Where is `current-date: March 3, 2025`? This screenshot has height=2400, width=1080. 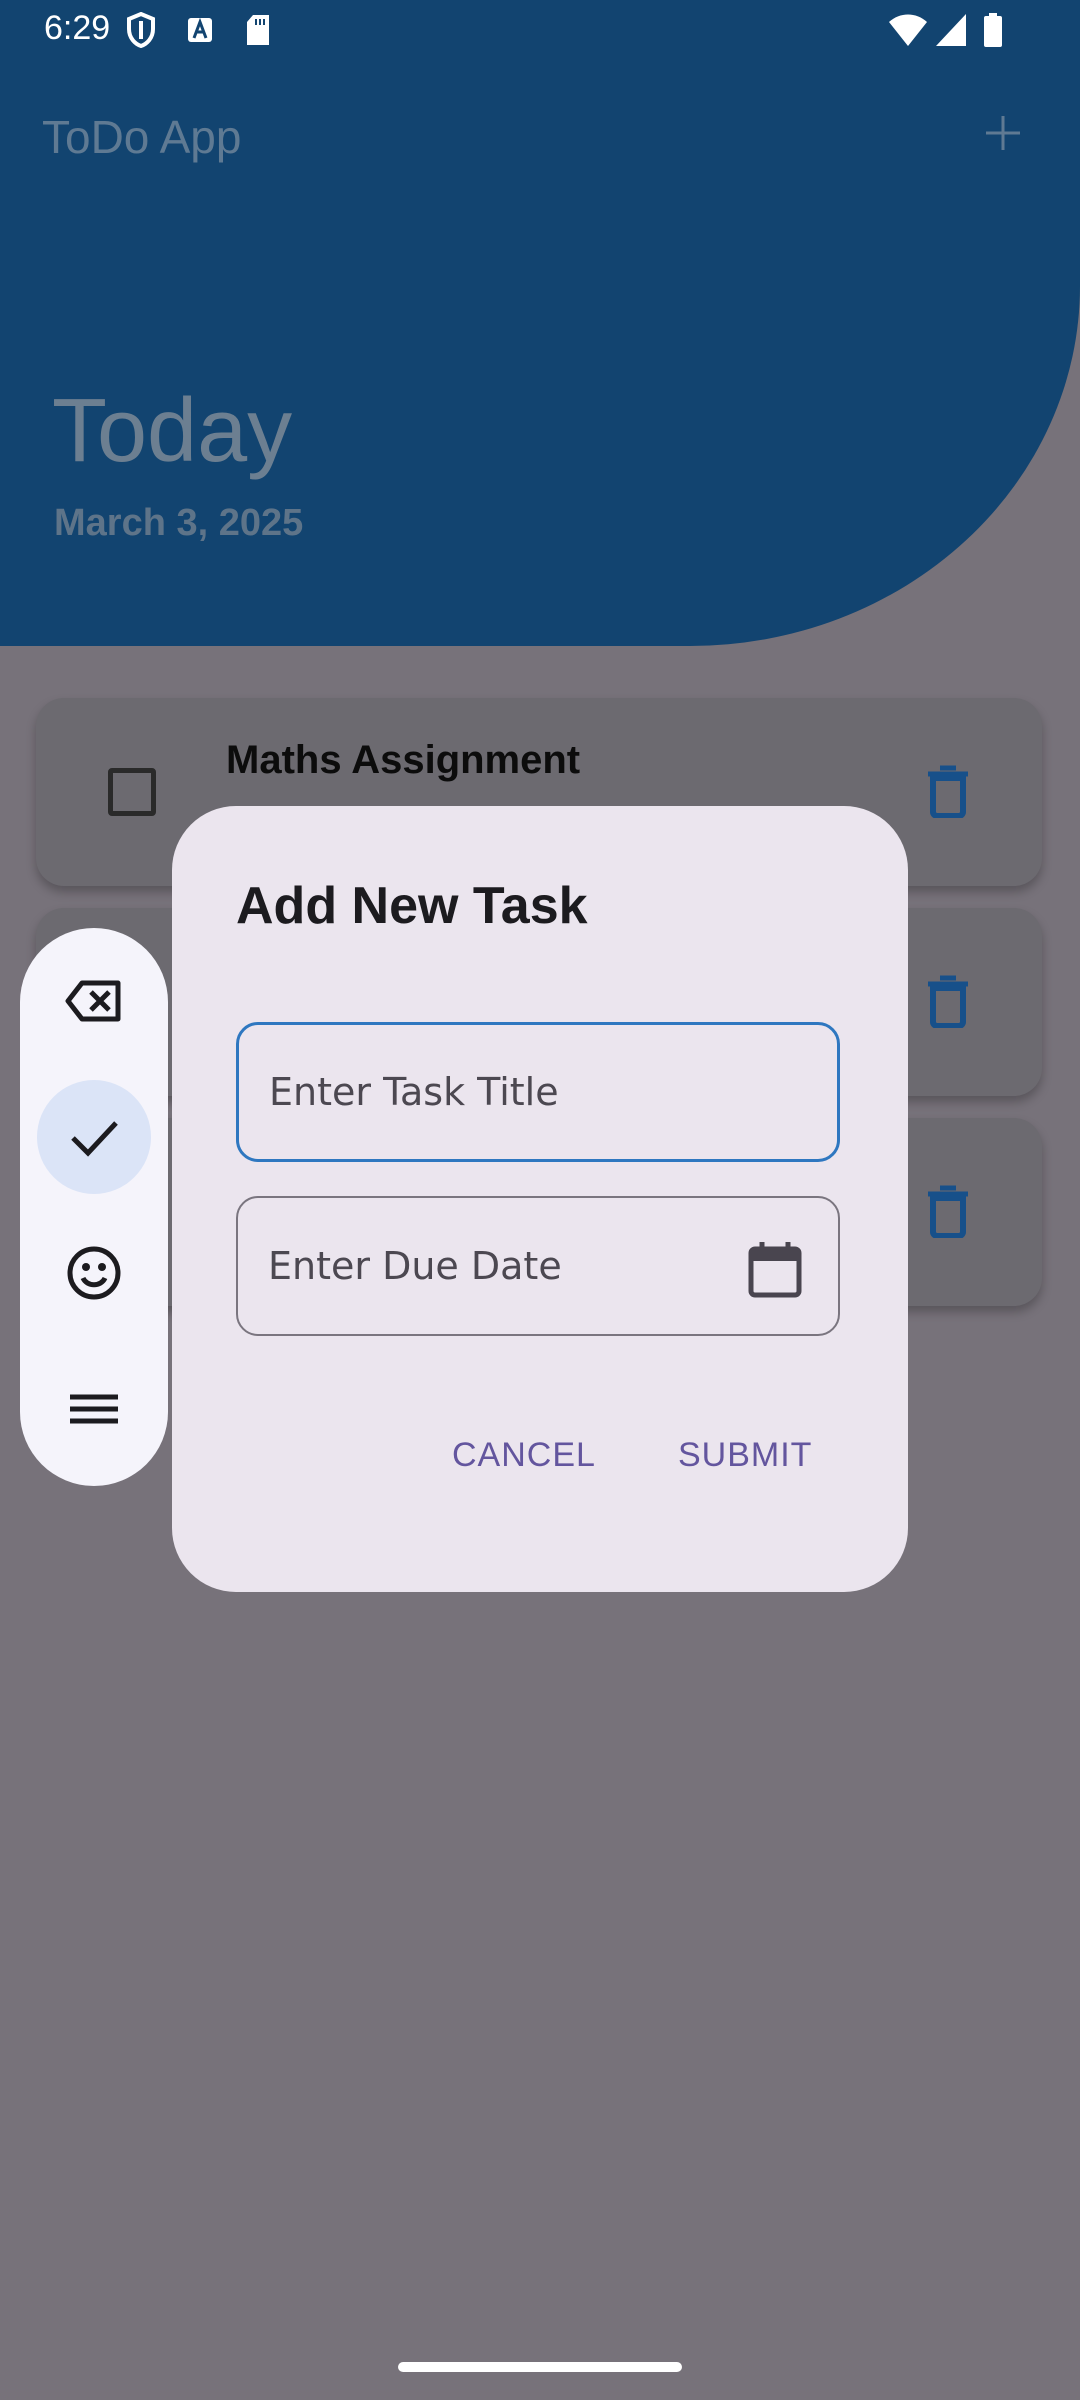
current-date: March 3, 2025 is located at coordinates (179, 523).